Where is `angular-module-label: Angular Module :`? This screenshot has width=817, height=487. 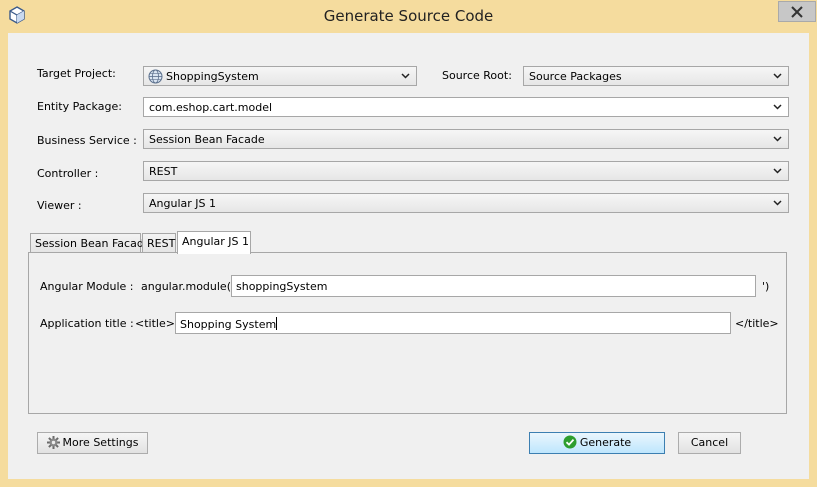 angular-module-label: Angular Module : is located at coordinates (87, 286).